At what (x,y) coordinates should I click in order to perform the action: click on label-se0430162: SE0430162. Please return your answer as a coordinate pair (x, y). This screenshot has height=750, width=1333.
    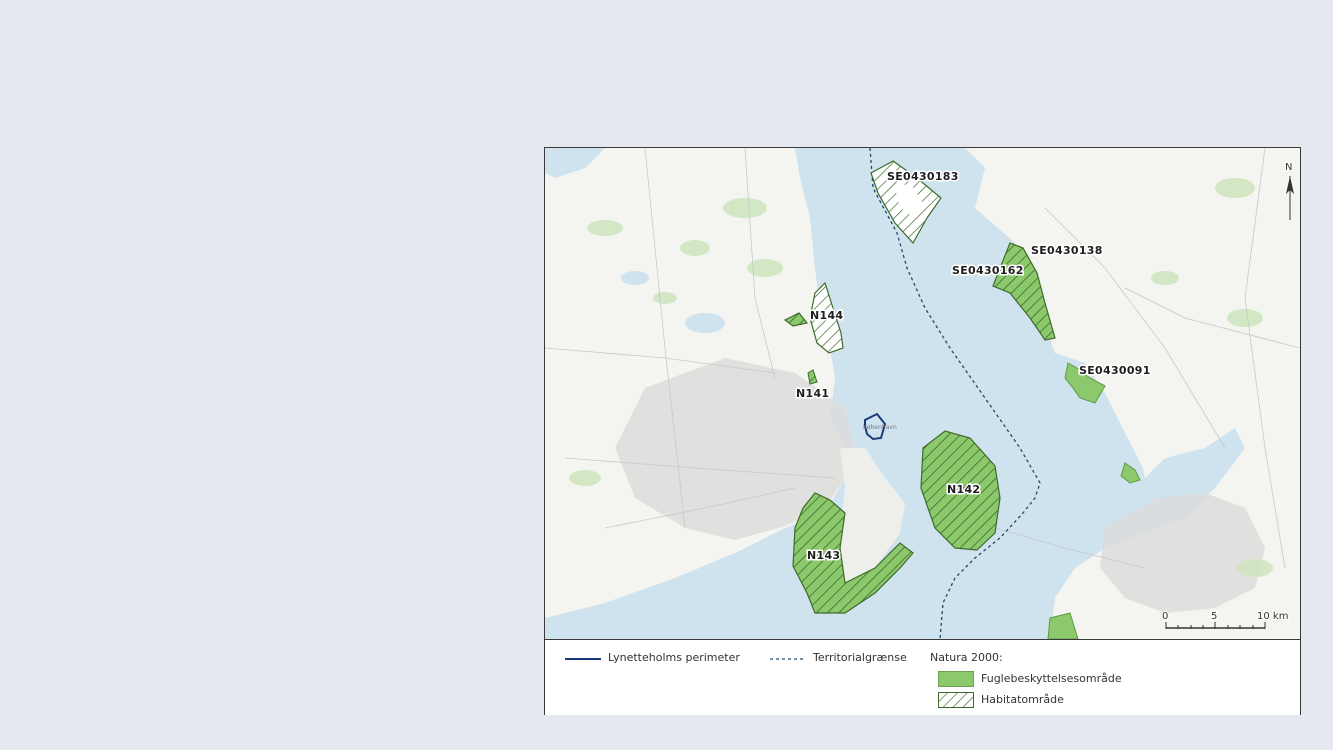
    Looking at the image, I should click on (988, 270).